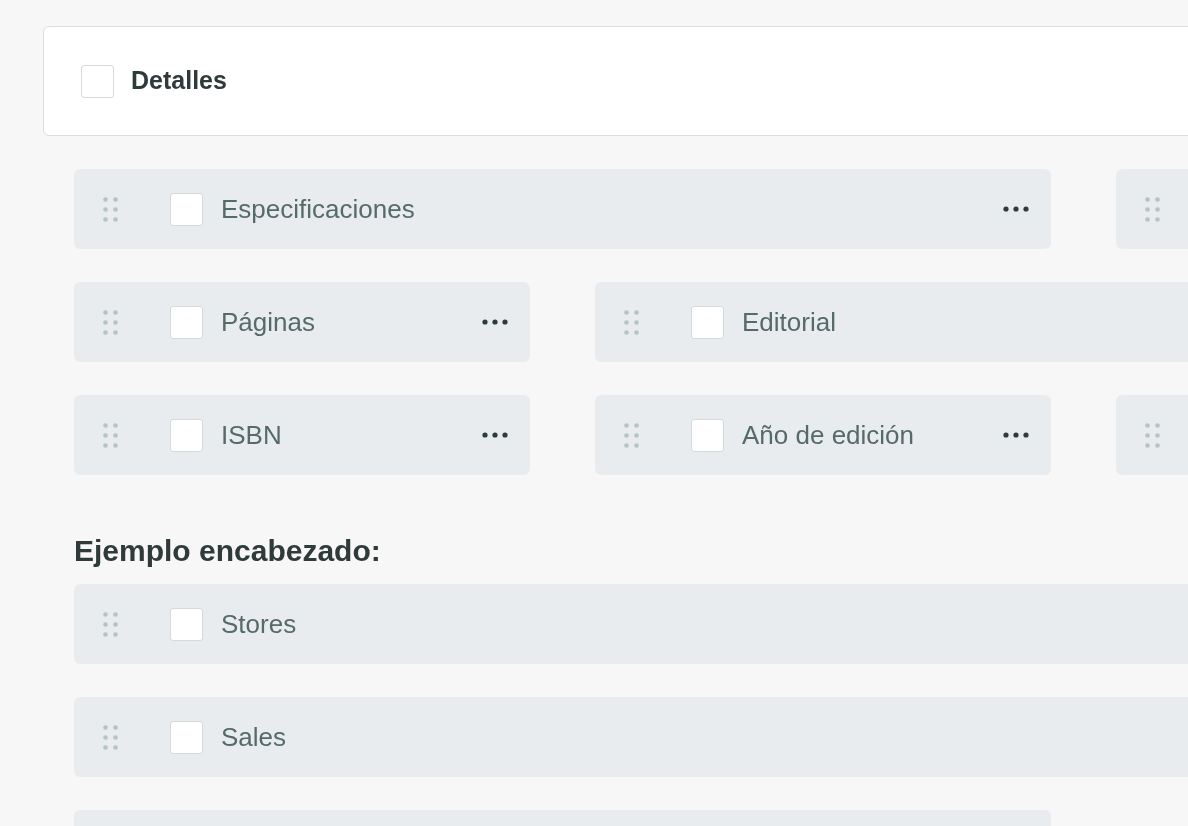 The image size is (1188, 826). I want to click on field-row: Páginas, so click(302, 322).